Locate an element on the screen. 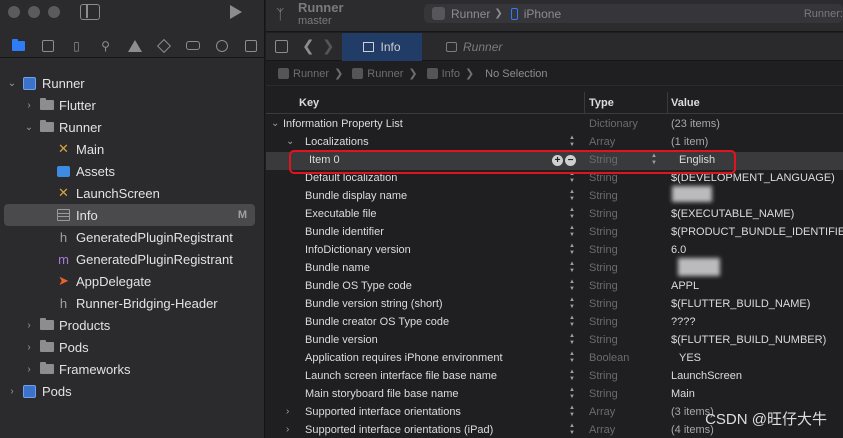 This screenshot has width=843, height=438. tab-info: Info is located at coordinates (382, 47).